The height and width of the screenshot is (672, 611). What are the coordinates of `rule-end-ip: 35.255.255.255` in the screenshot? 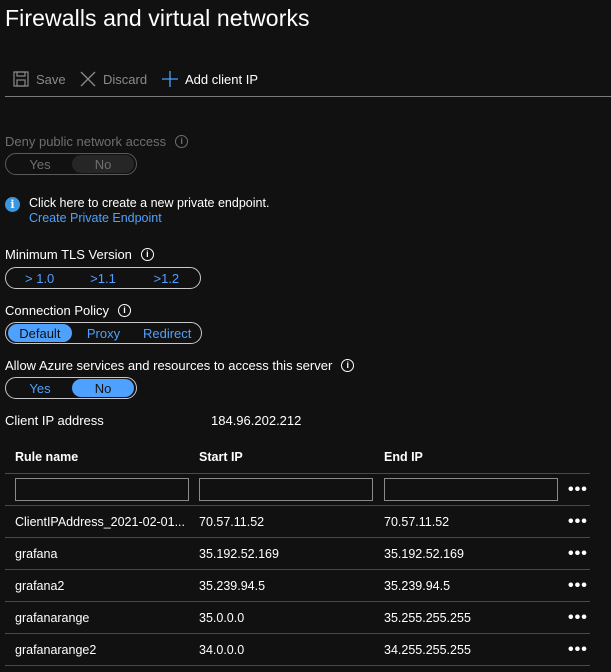 It's located at (466, 617).